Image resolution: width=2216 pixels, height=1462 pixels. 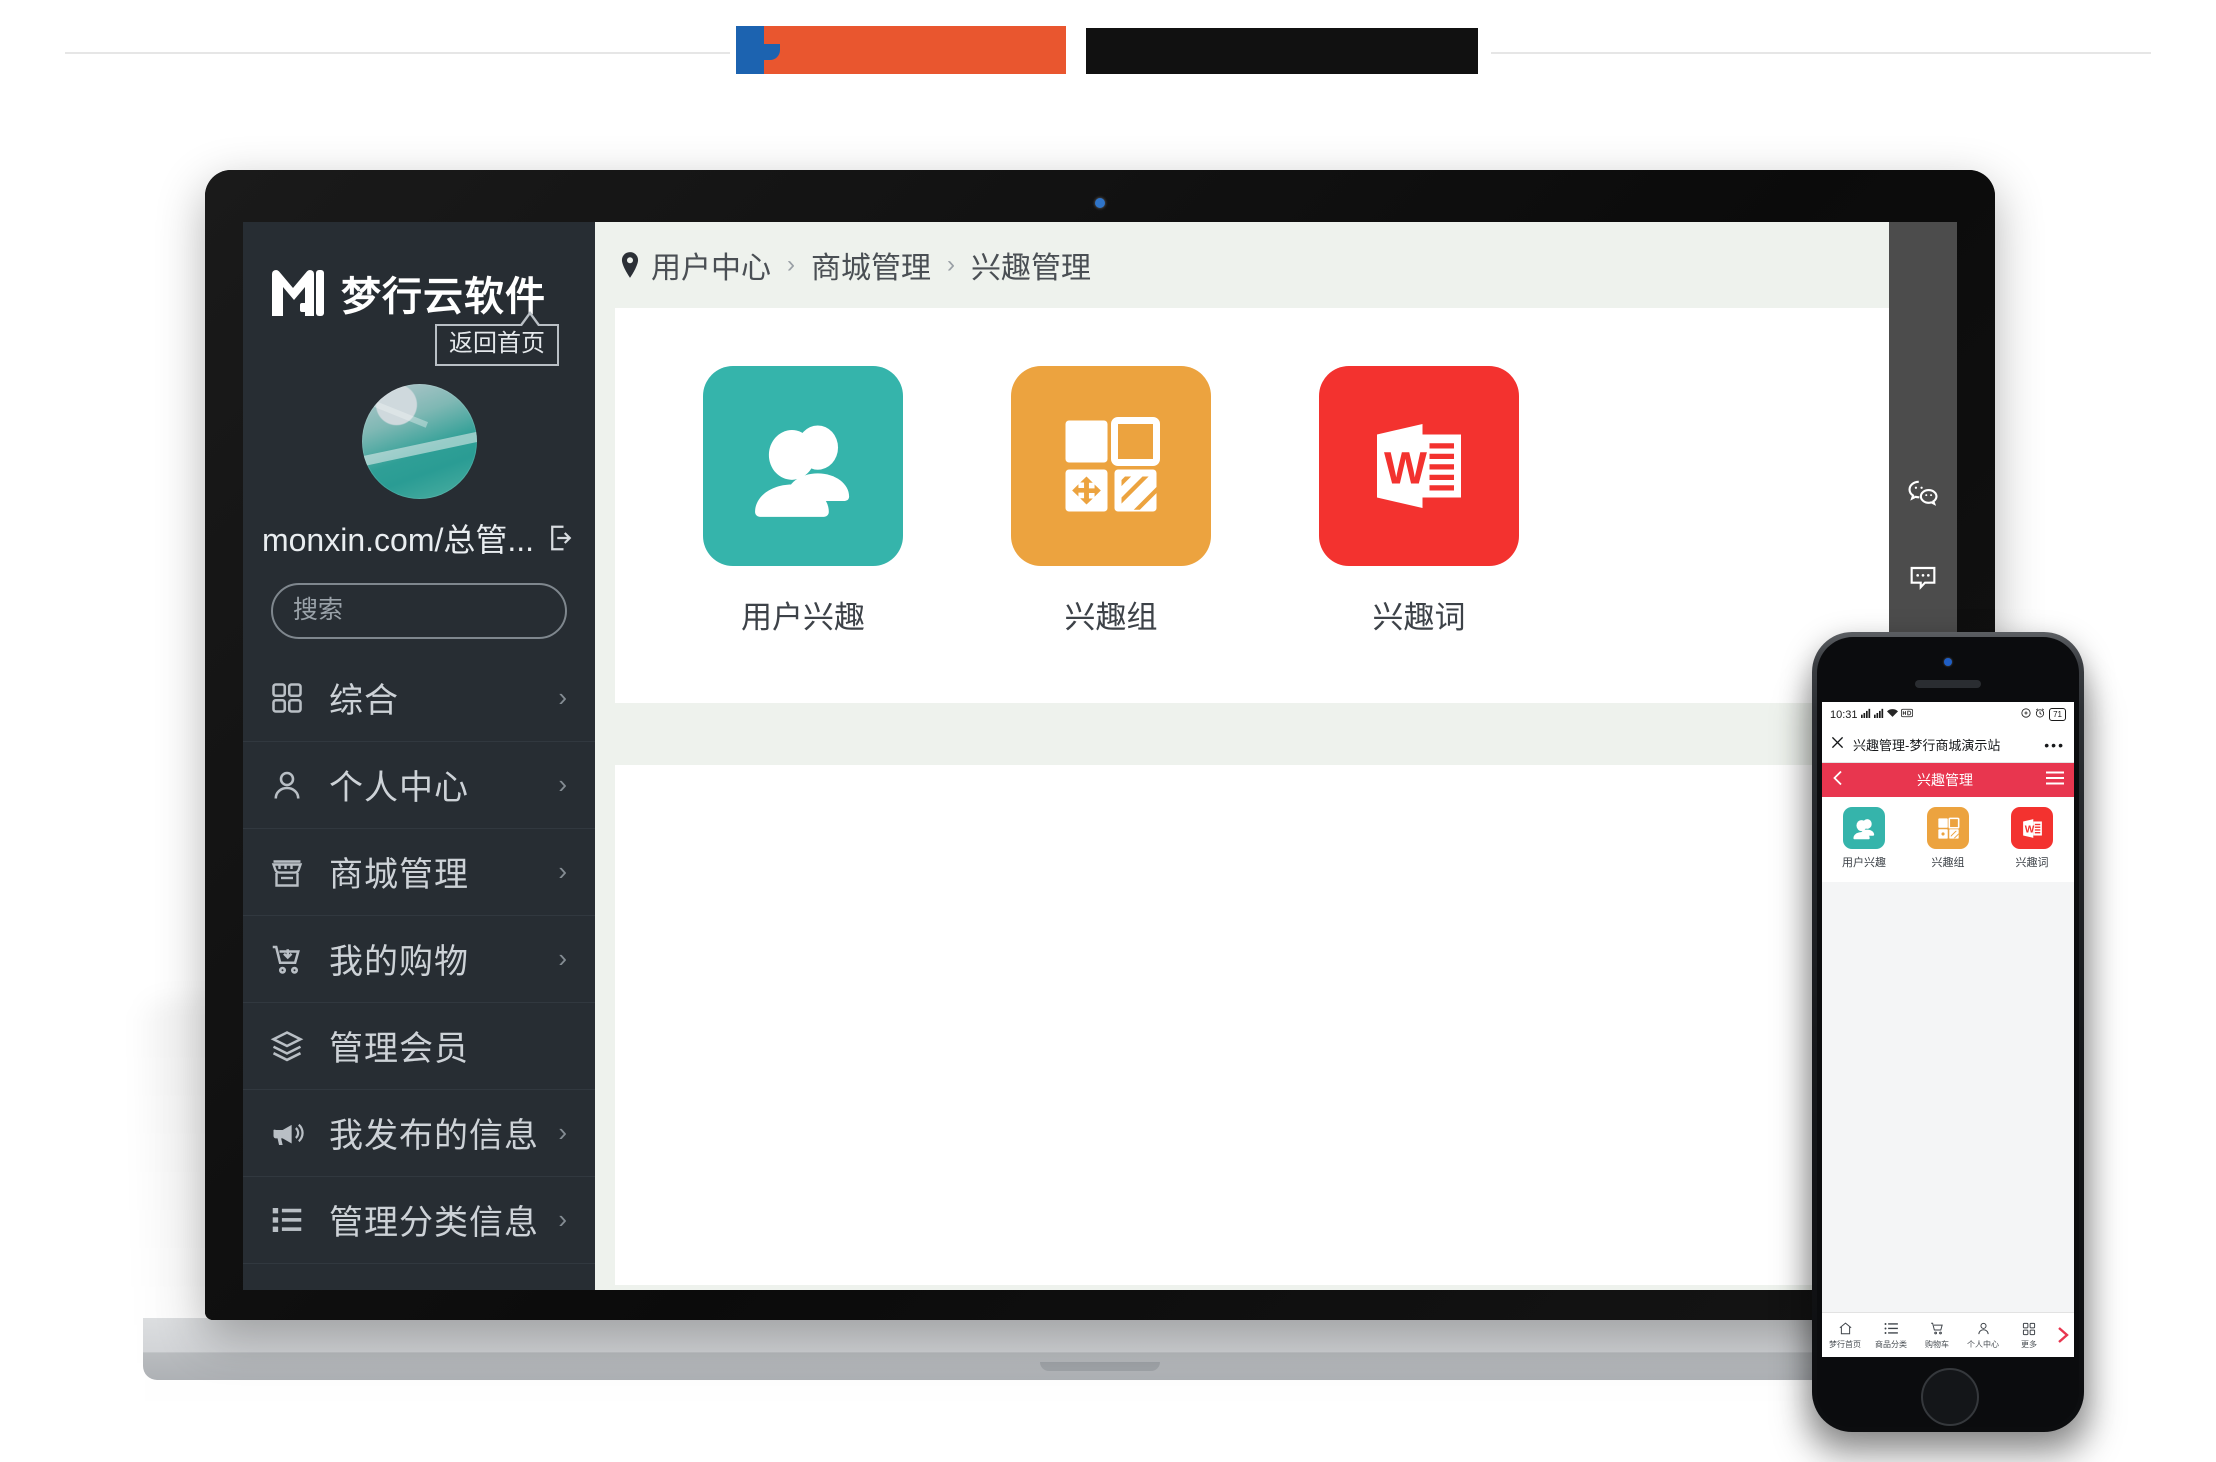 What do you see at coordinates (2029, 1335) in the screenshot?
I see `phone-tab-more: 更多` at bounding box center [2029, 1335].